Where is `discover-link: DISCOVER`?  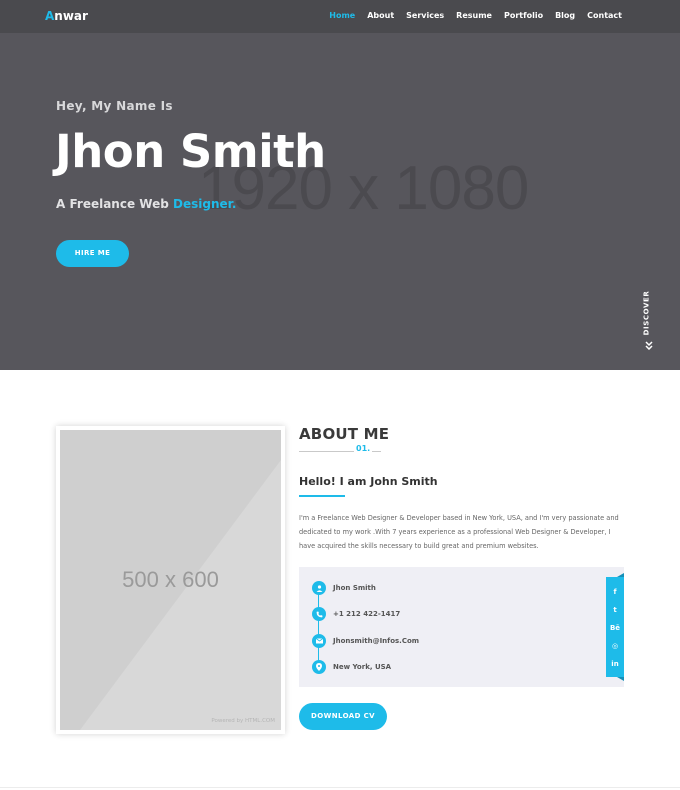 discover-link: DISCOVER is located at coordinates (650, 321).